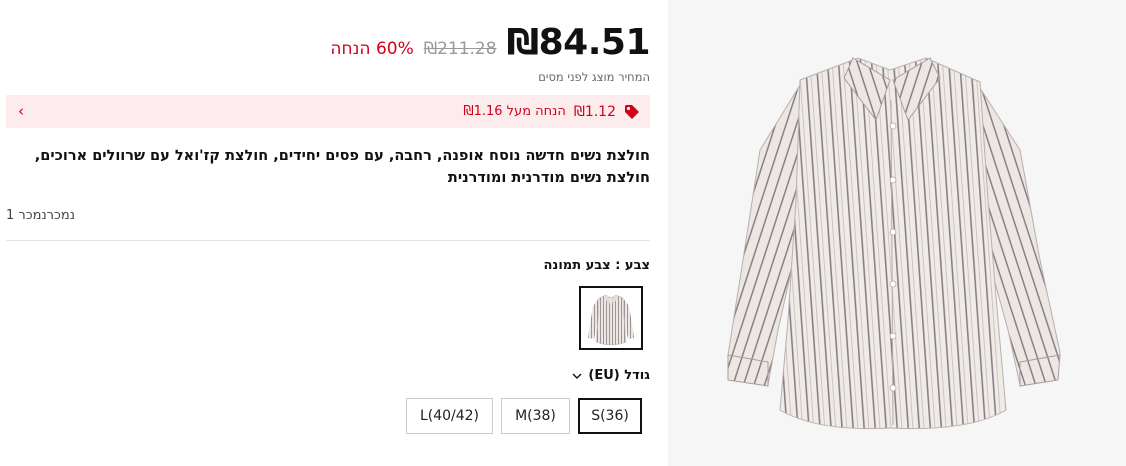 This screenshot has width=1126, height=466. I want to click on size-option-l: L(40/42), so click(449, 416).